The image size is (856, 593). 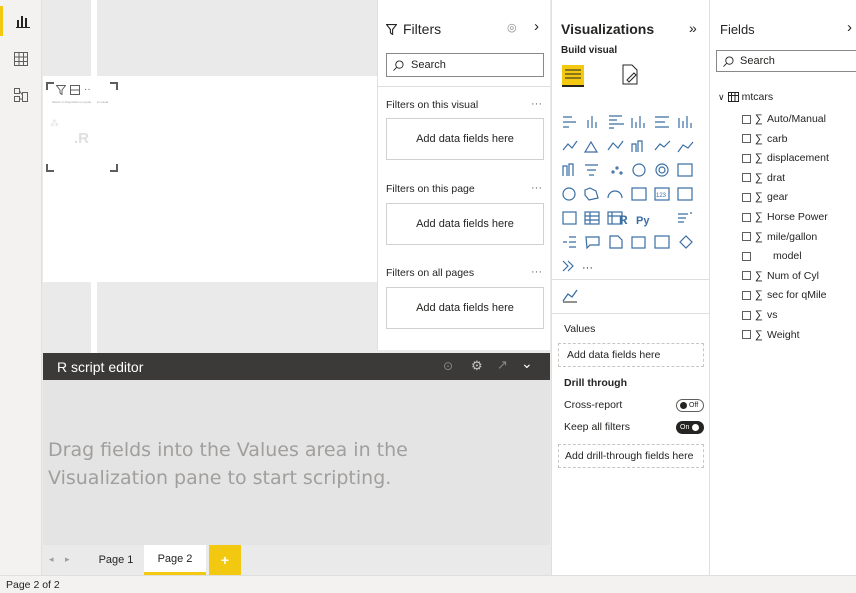 I want to click on keep-all-filters-toggle: On, so click(x=690, y=427).